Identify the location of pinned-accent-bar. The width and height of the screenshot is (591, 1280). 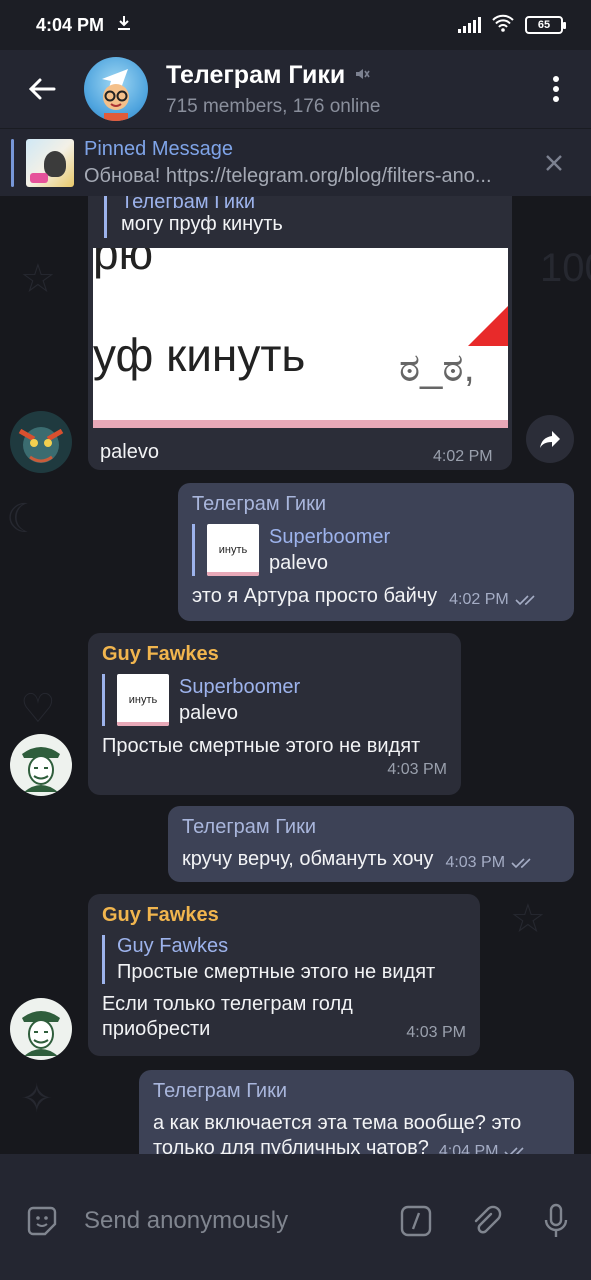
(12, 162).